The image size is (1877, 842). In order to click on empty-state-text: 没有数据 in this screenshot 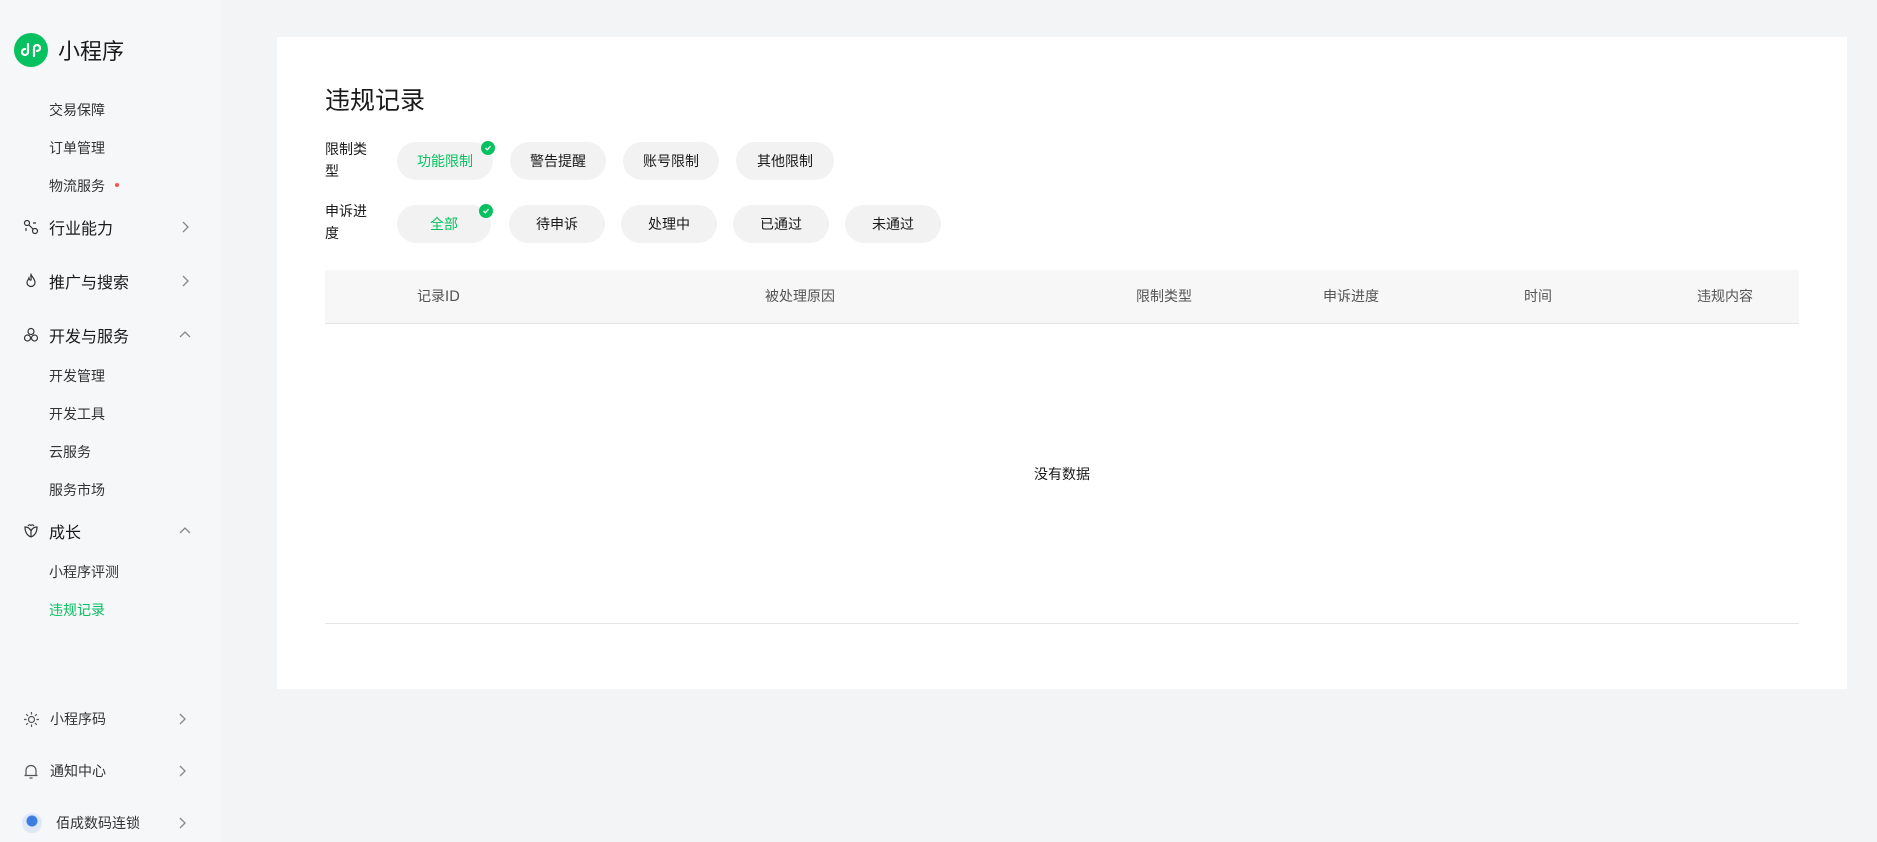, I will do `click(1062, 475)`.